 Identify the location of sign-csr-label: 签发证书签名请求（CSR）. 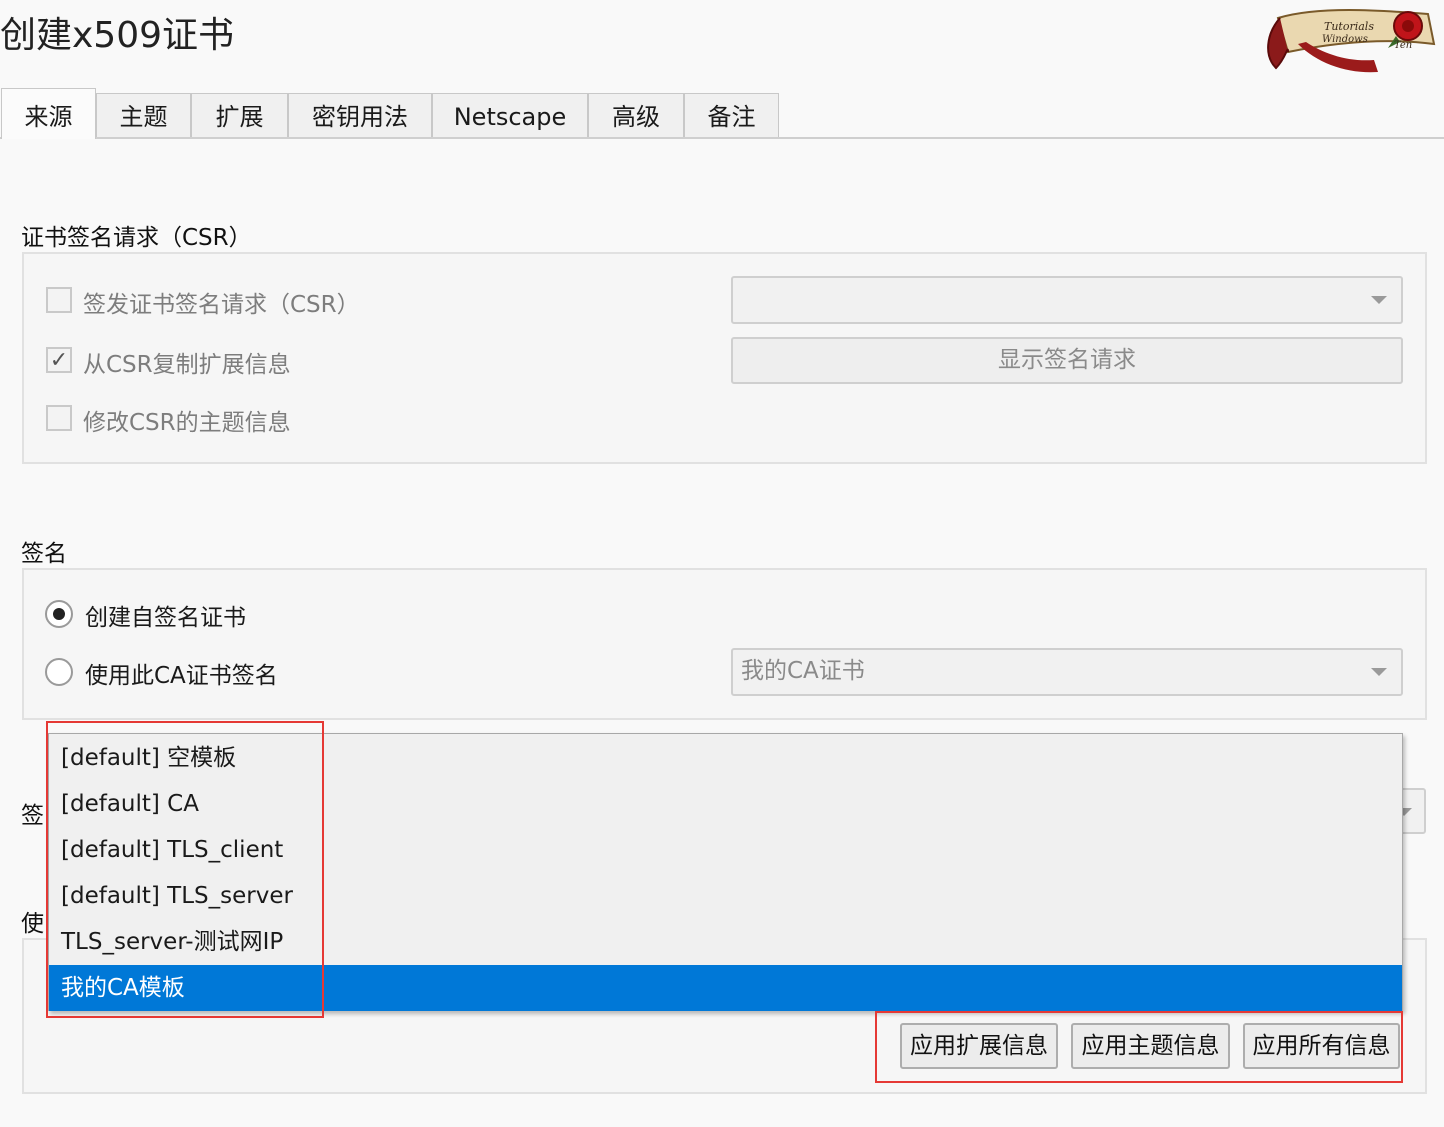
(221, 305).